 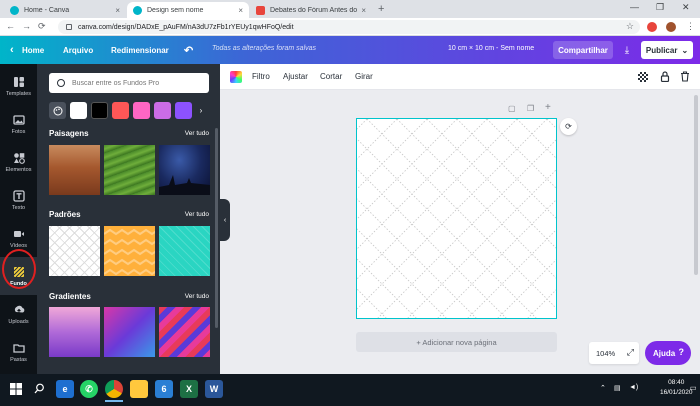 What do you see at coordinates (690, 26) in the screenshot?
I see `browser-menu-icon: ⋮` at bounding box center [690, 26].